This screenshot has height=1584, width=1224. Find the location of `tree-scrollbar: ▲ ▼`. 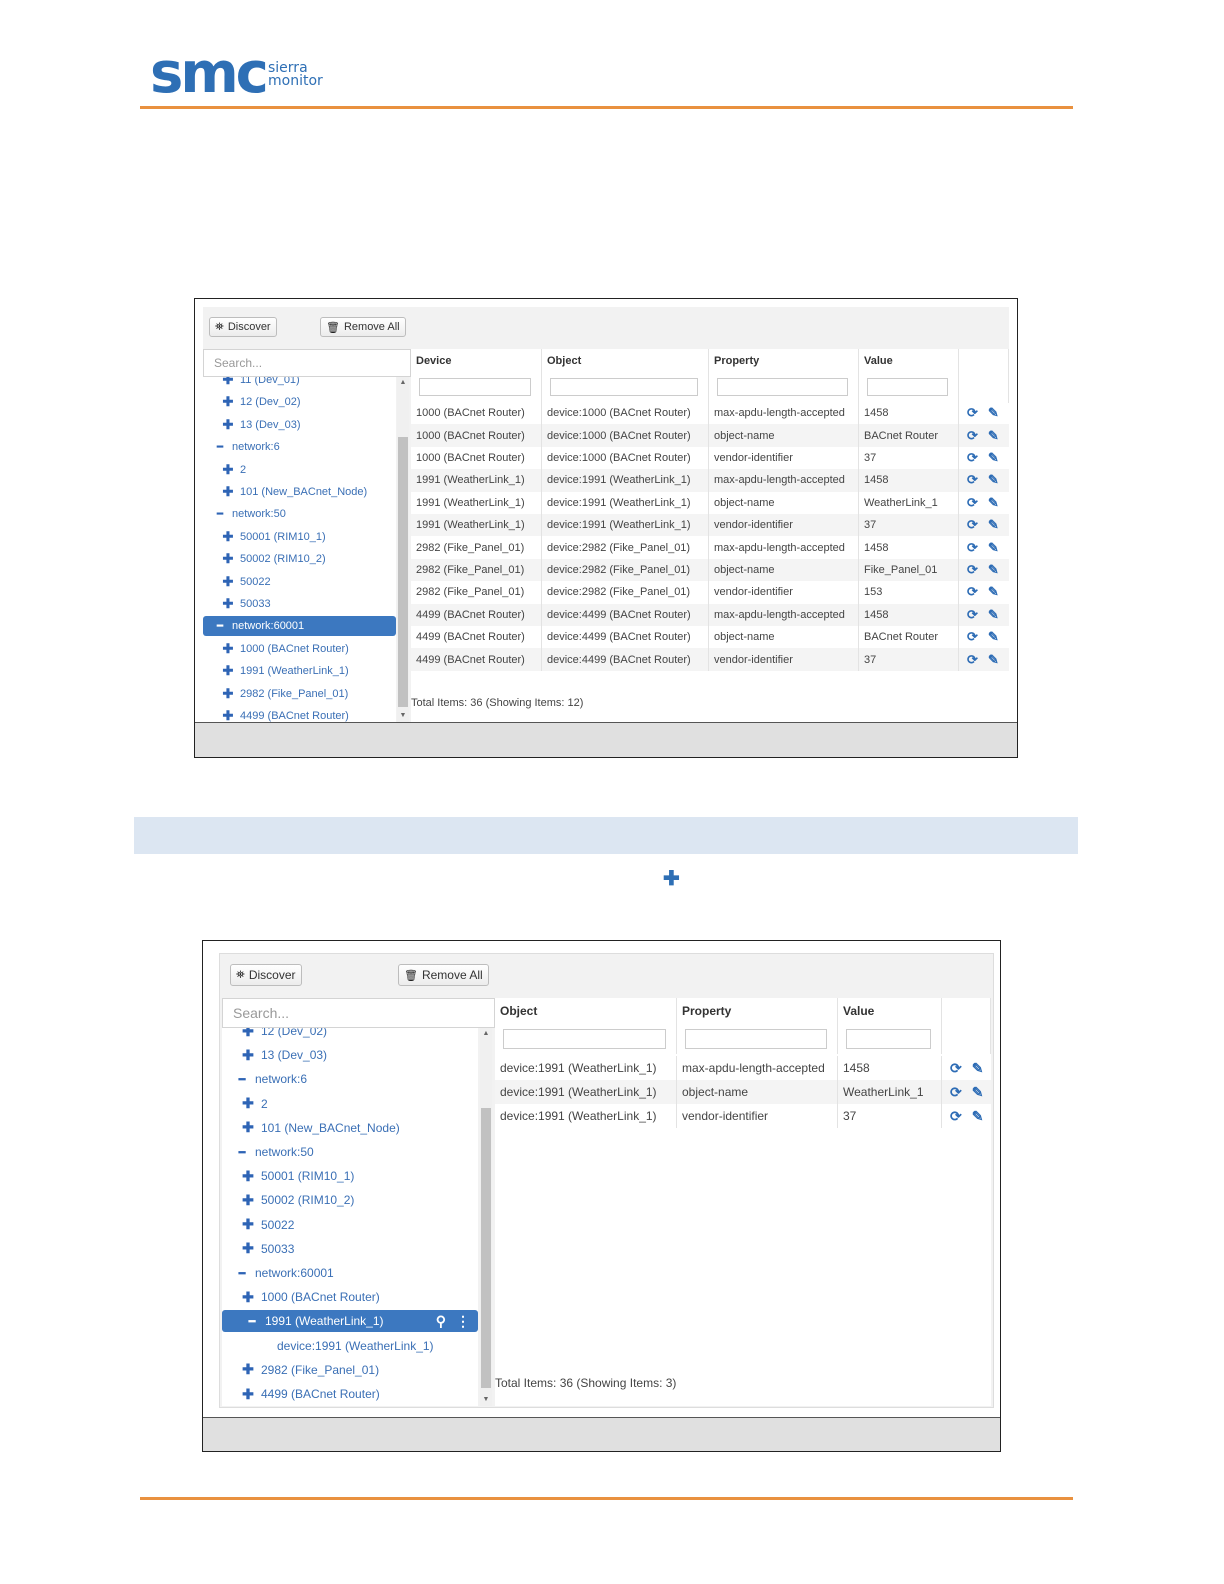

tree-scrollbar: ▲ ▼ is located at coordinates (403, 549).